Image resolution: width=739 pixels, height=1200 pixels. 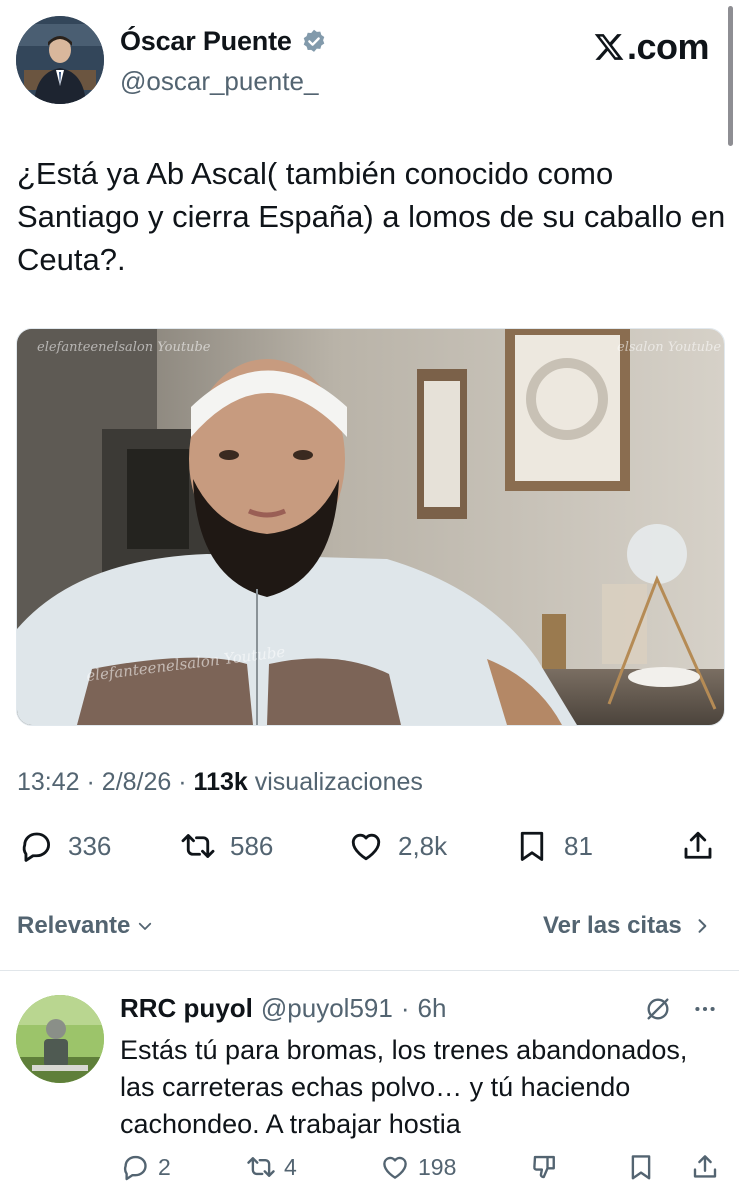 I want to click on author-name: Óscar Puente, so click(x=224, y=41).